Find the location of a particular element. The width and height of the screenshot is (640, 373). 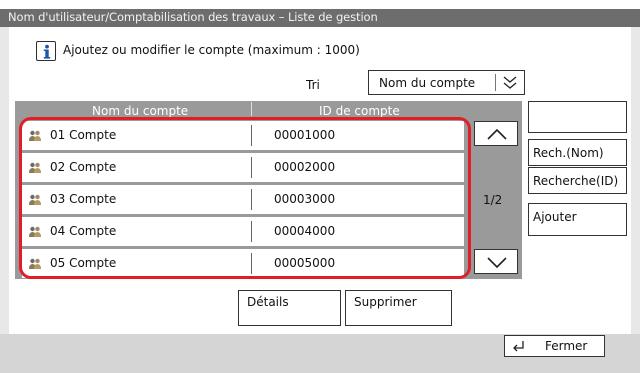

search-by-name-button: Rech.(Nom) is located at coordinates (577, 152).